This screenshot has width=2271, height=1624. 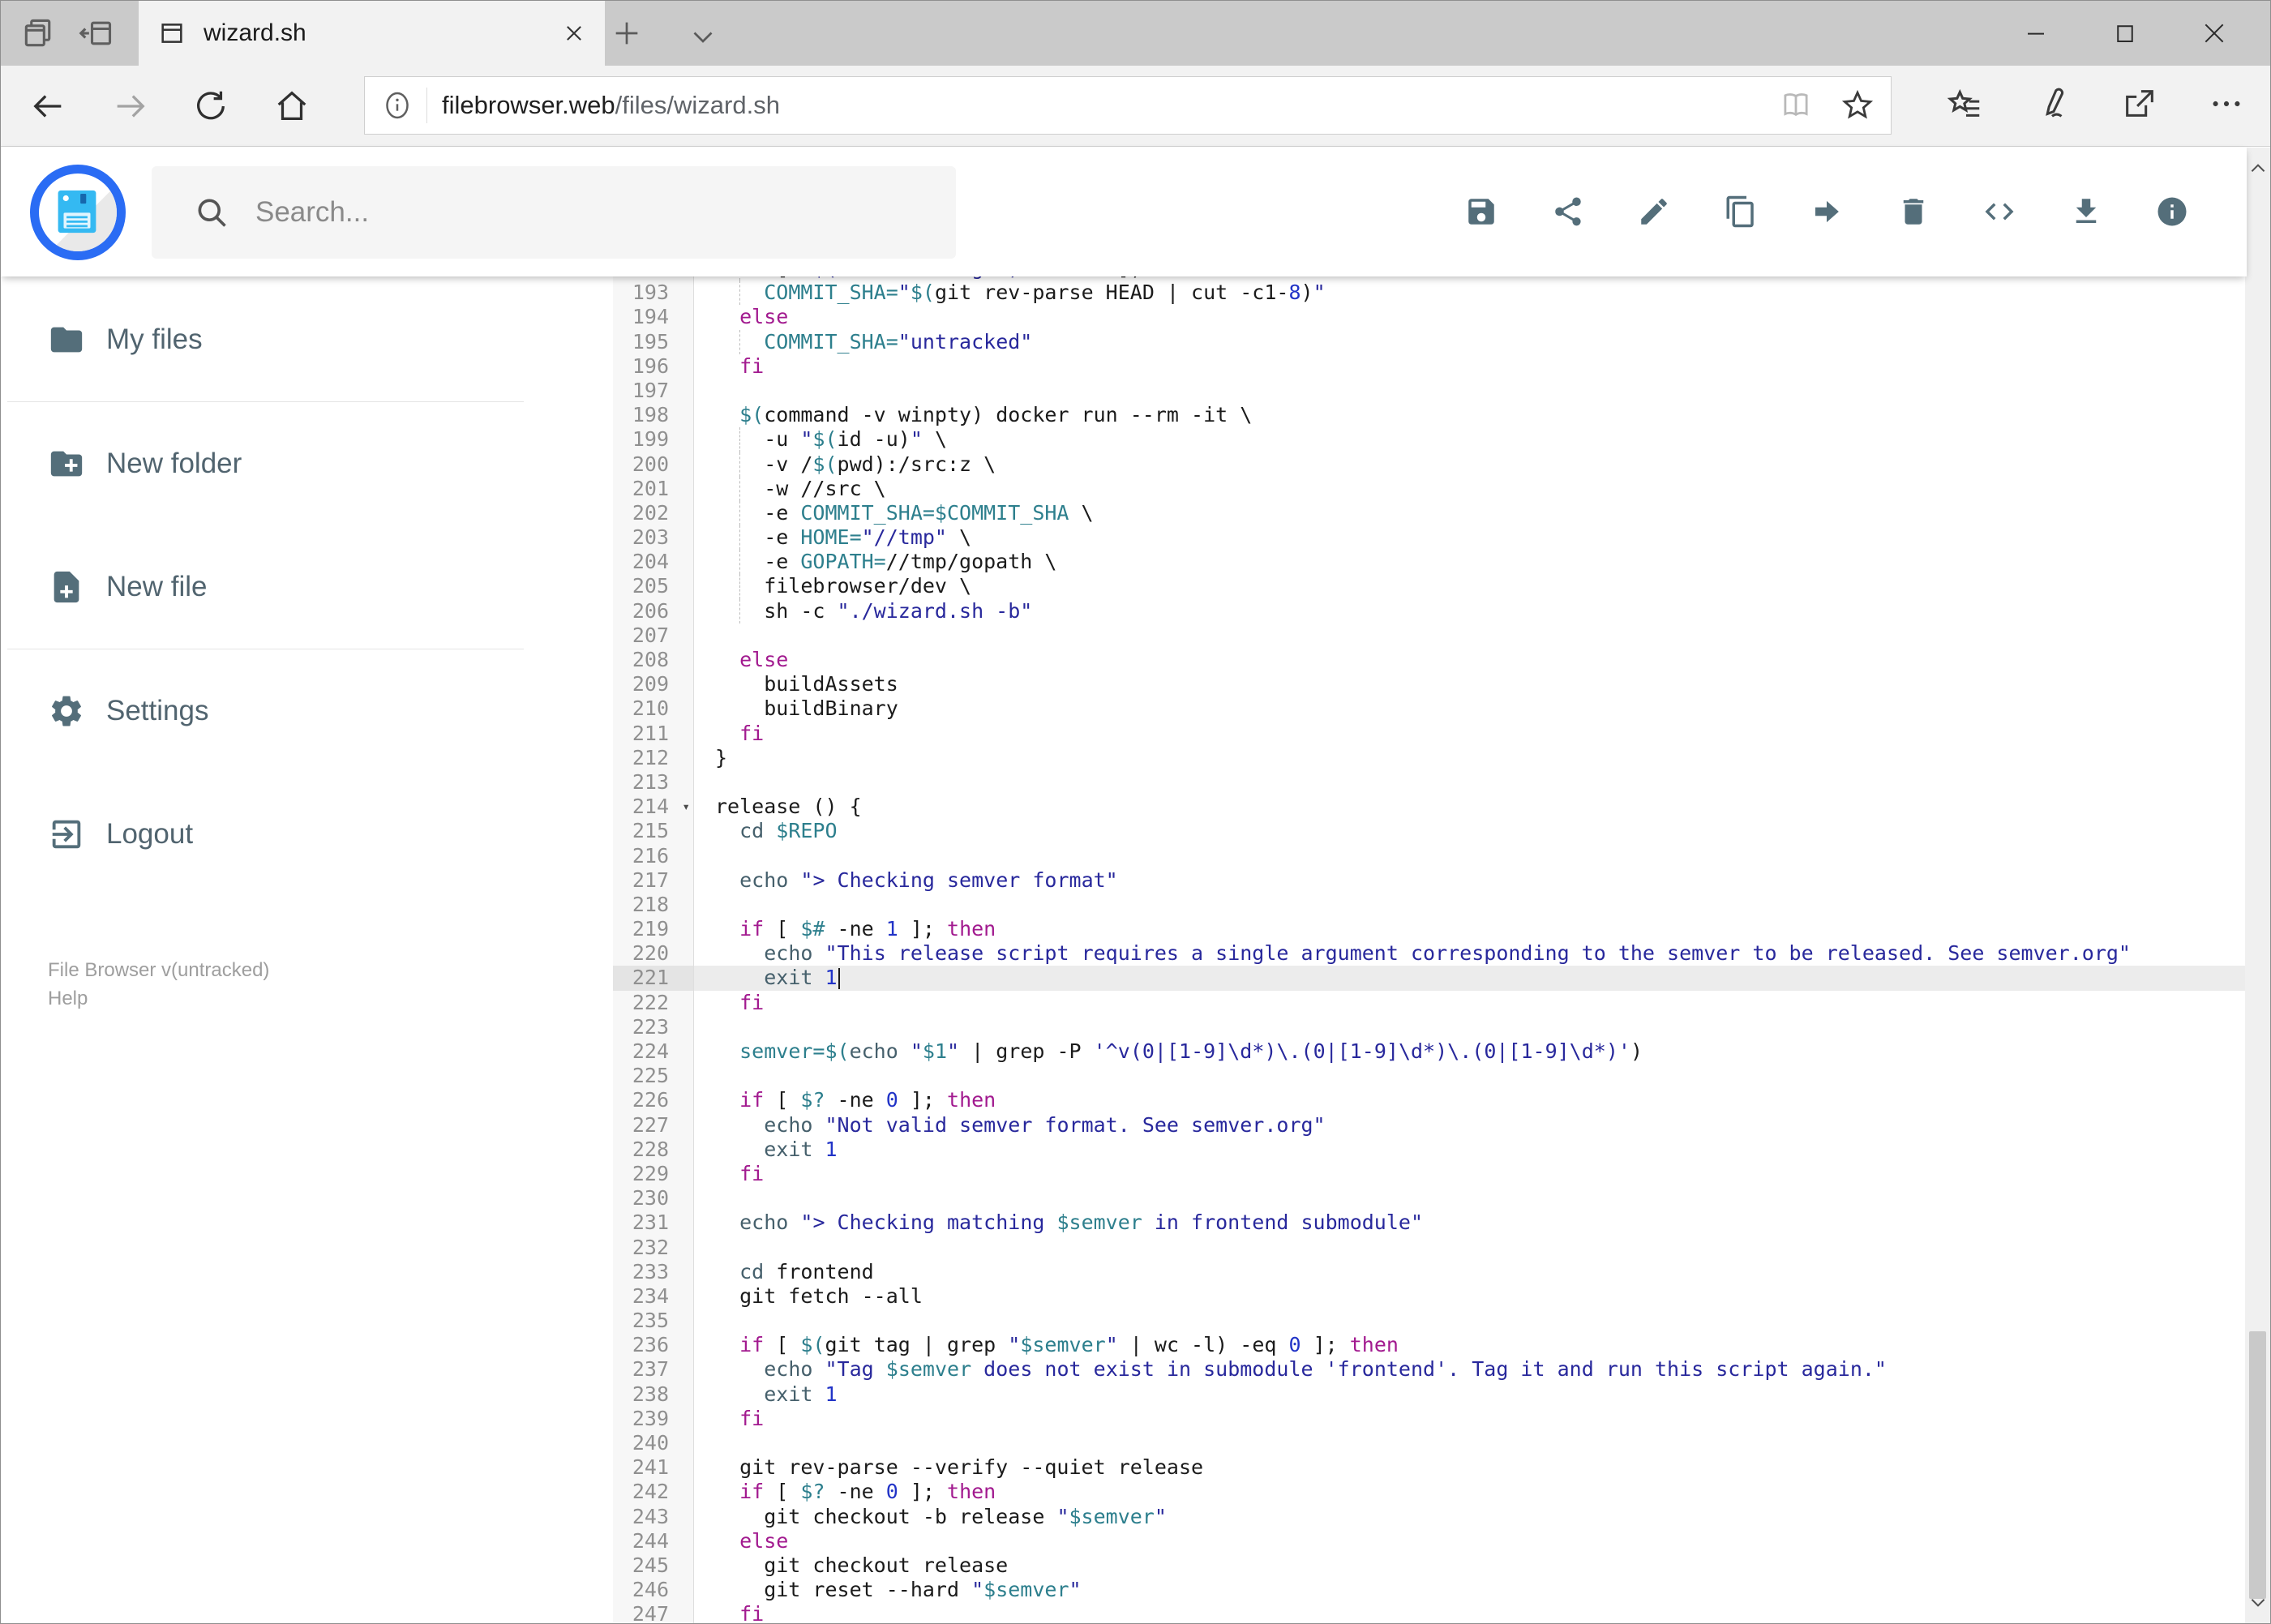 What do you see at coordinates (129, 106) in the screenshot?
I see `forward-button` at bounding box center [129, 106].